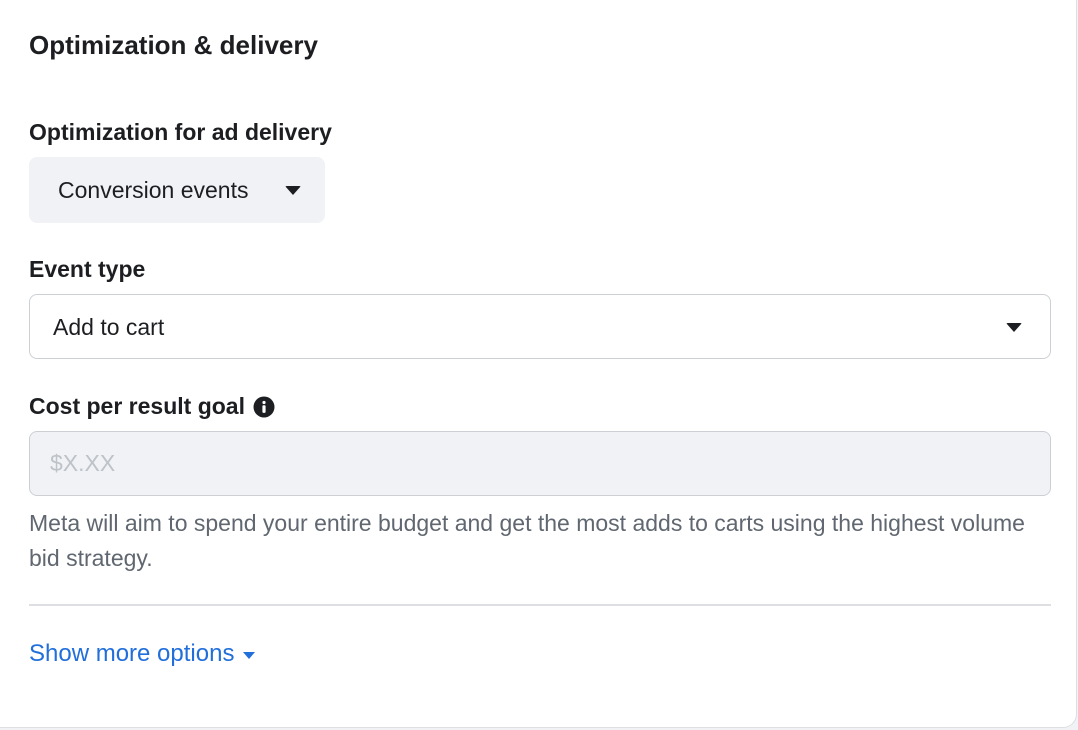 The image size is (1078, 730). I want to click on section-title: Optimization & delivery, so click(173, 45).